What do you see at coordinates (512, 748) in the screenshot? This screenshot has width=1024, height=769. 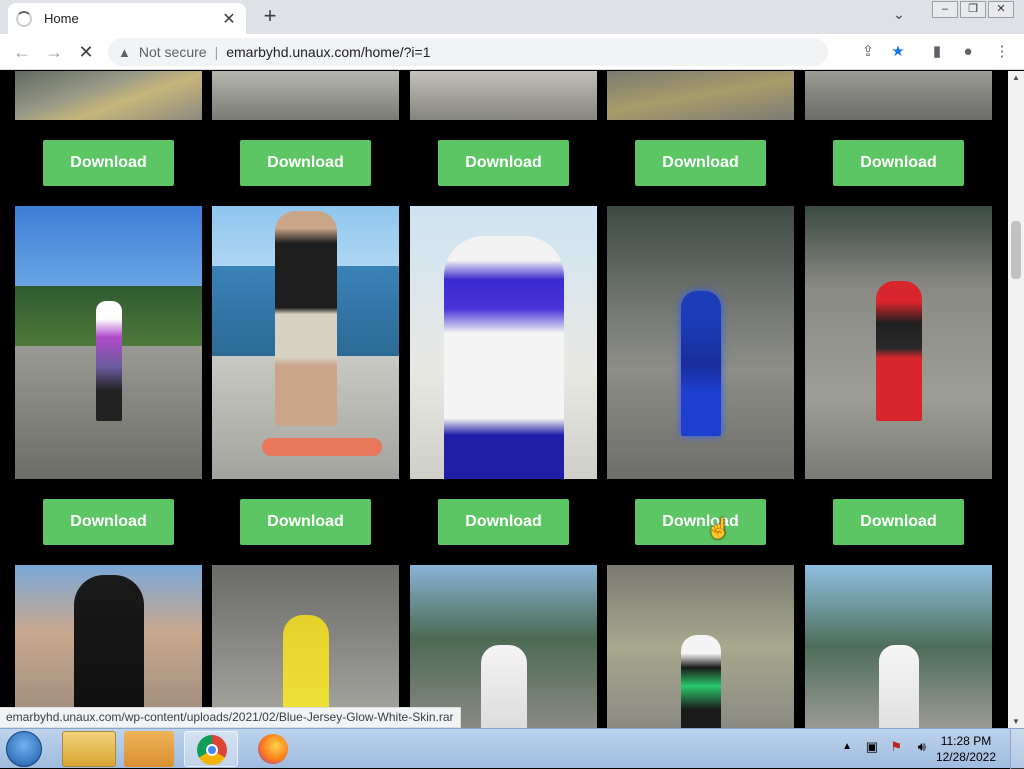 I see `windows-taskbar: ▲ ▣ ⚑ 🔊︎ 11:28 PM 12/28/2022` at bounding box center [512, 748].